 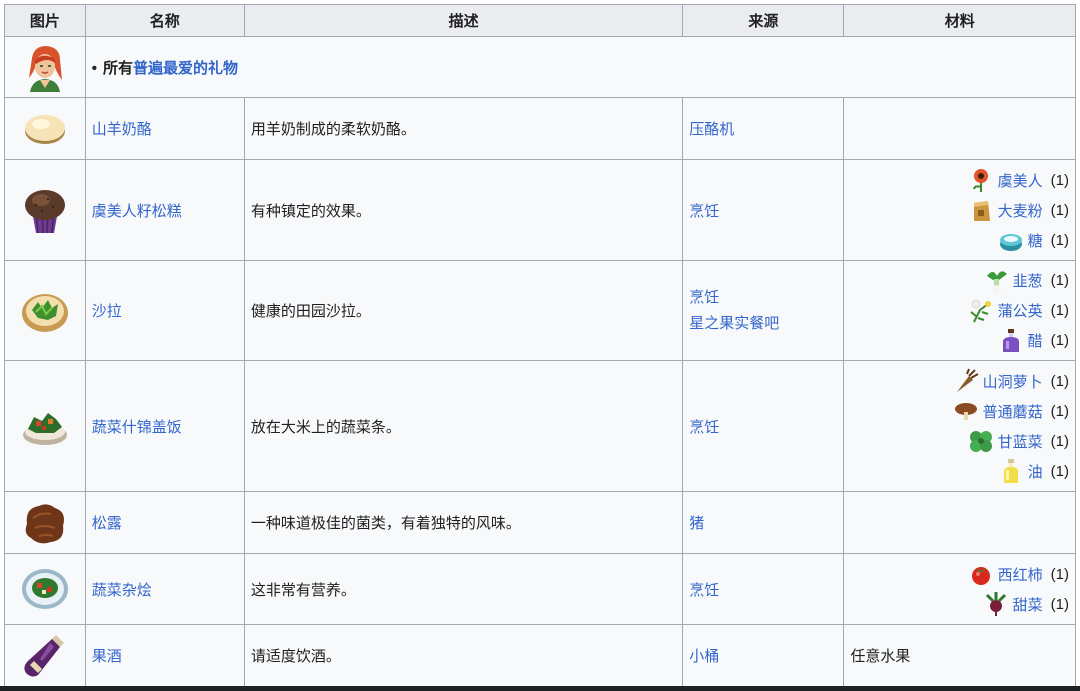 I want to click on material-item: 甜菜 (1), so click(x=959, y=604).